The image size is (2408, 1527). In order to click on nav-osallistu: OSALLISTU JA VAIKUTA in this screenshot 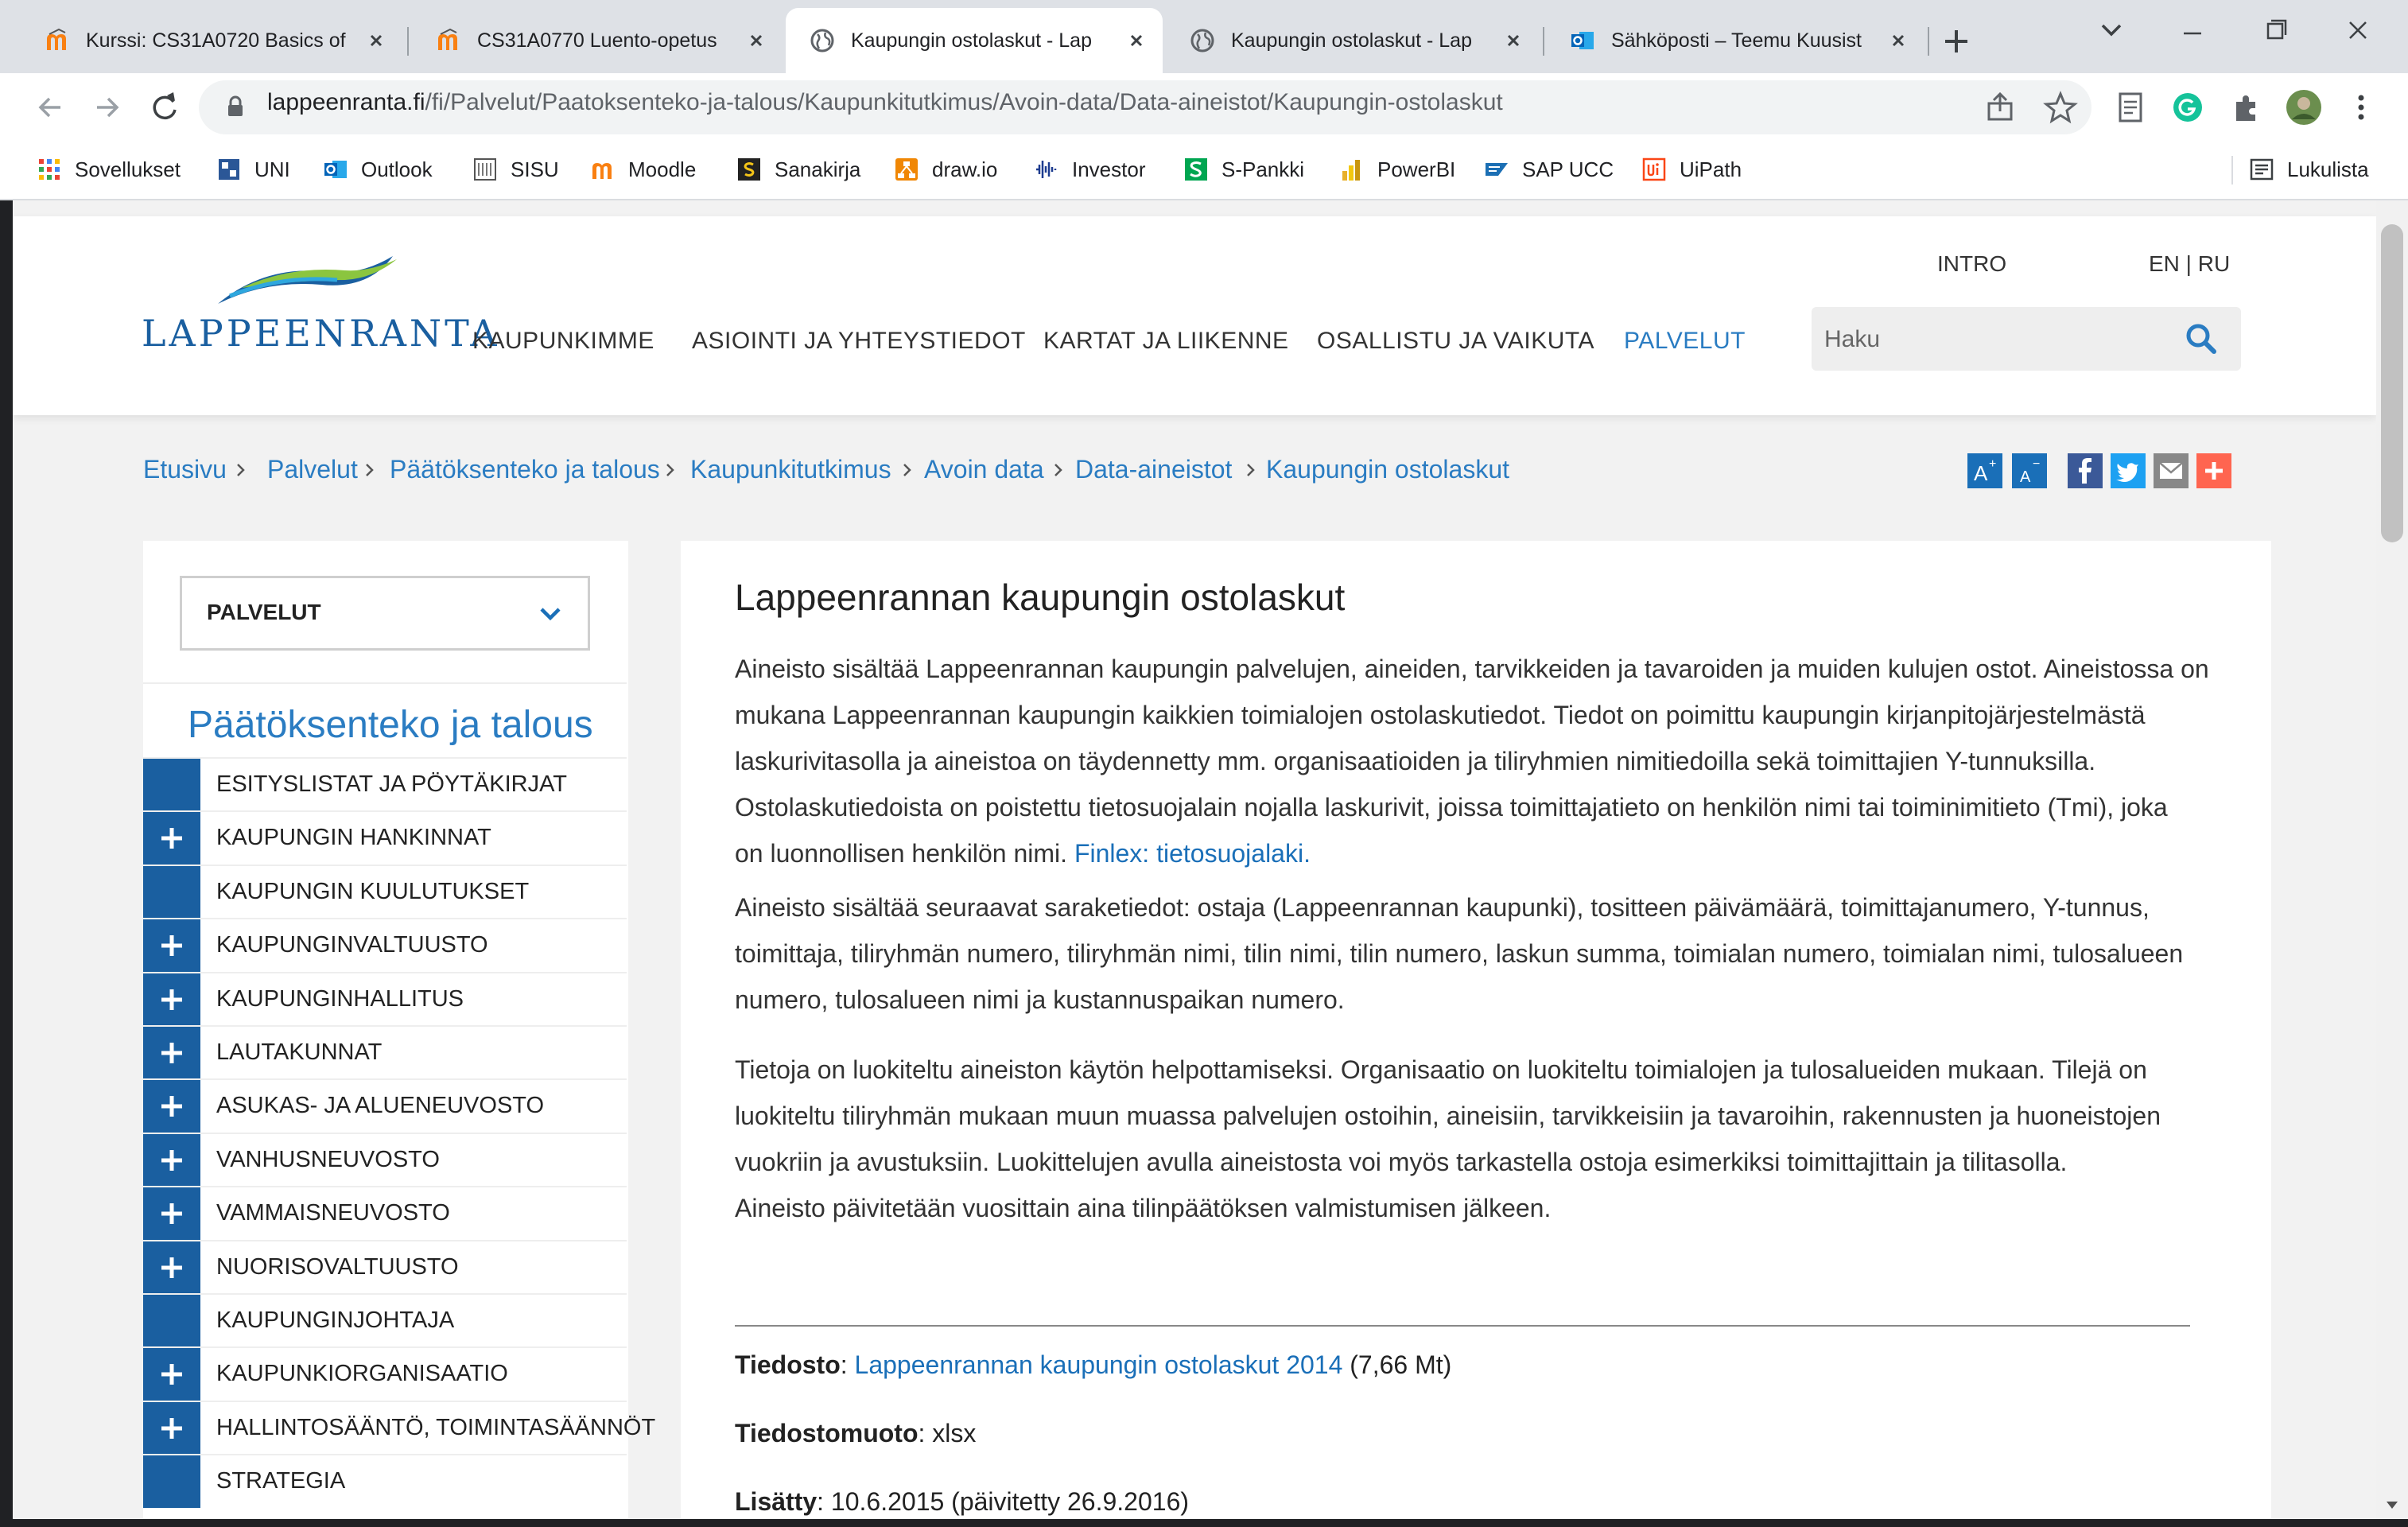, I will do `click(1455, 341)`.